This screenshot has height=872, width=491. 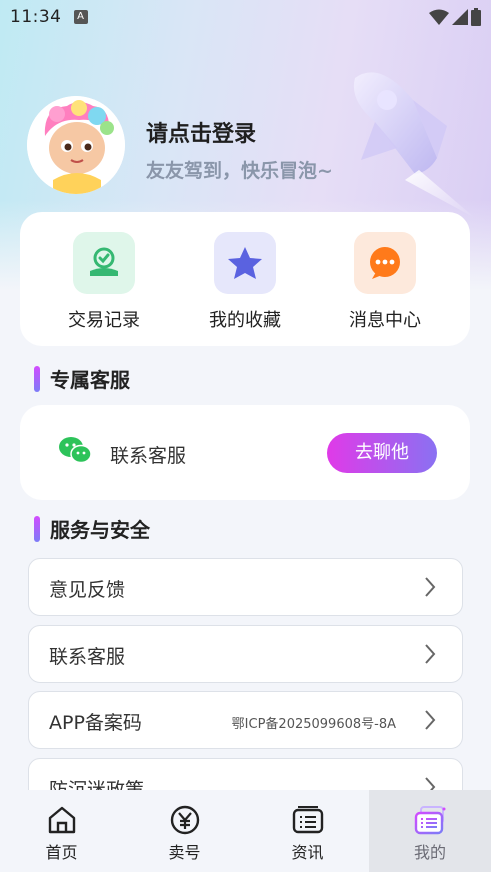 What do you see at coordinates (245, 654) in the screenshot?
I see `menu-row-contact-service: 联系客服` at bounding box center [245, 654].